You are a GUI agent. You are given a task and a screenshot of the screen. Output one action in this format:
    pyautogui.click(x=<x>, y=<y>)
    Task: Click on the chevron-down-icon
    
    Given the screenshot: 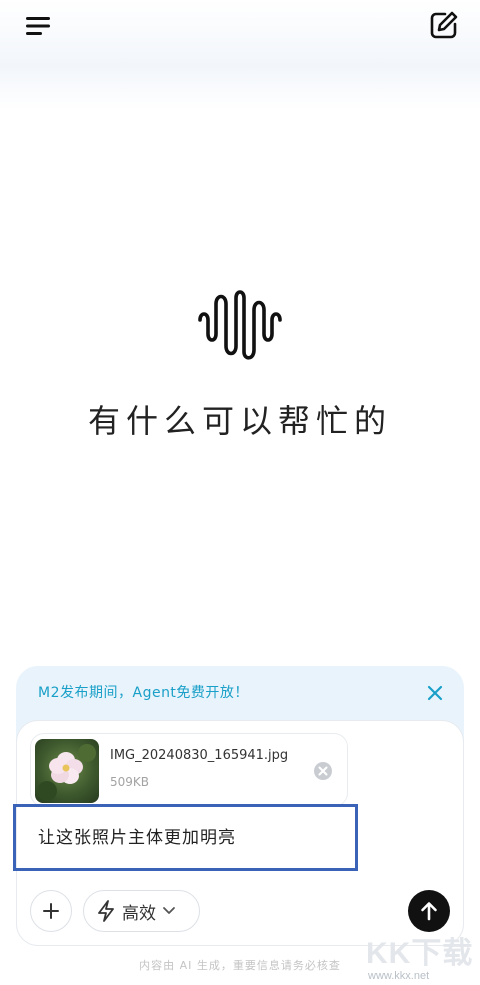 What is the action you would take?
    pyautogui.click(x=169, y=910)
    